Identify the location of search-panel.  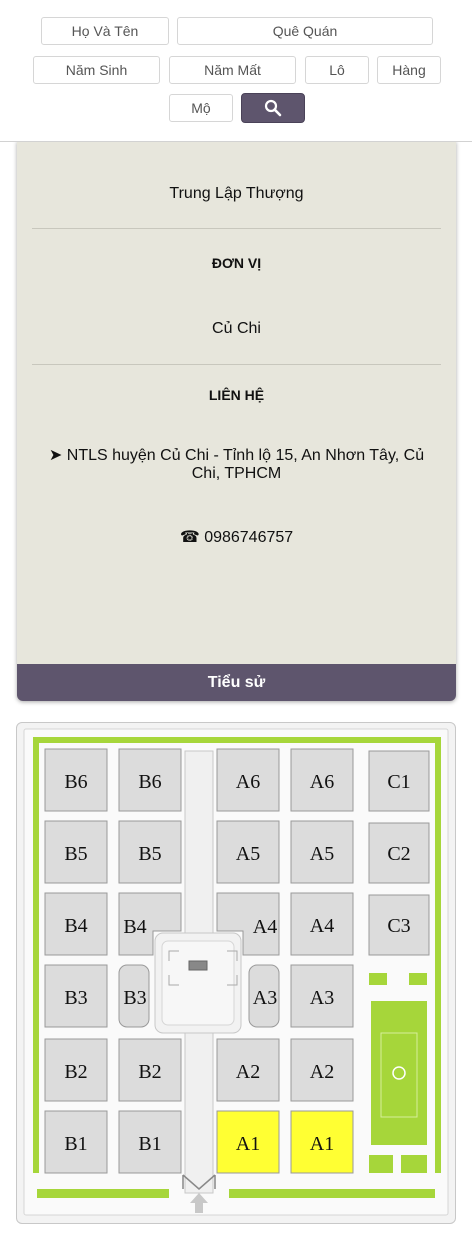
(236, 71).